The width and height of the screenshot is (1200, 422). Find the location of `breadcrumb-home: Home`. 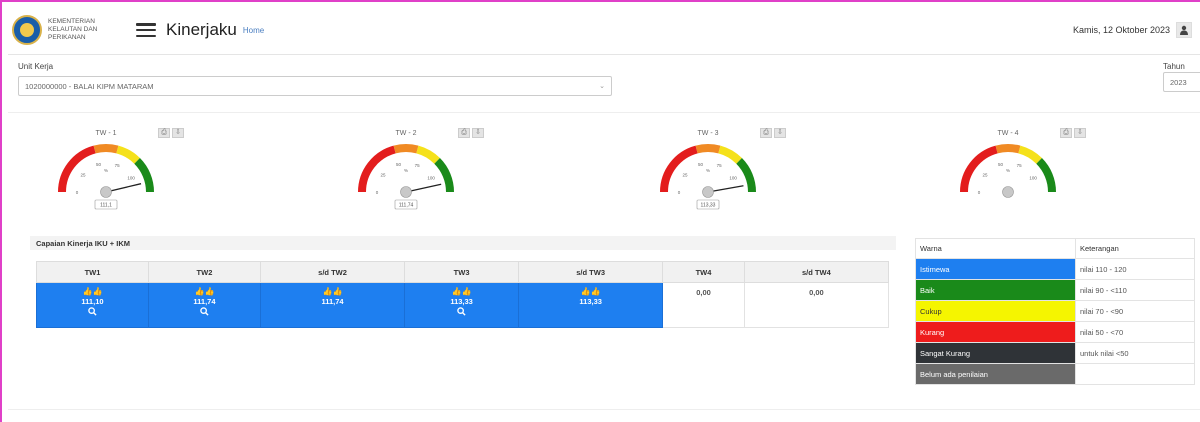

breadcrumb-home: Home is located at coordinates (253, 30).